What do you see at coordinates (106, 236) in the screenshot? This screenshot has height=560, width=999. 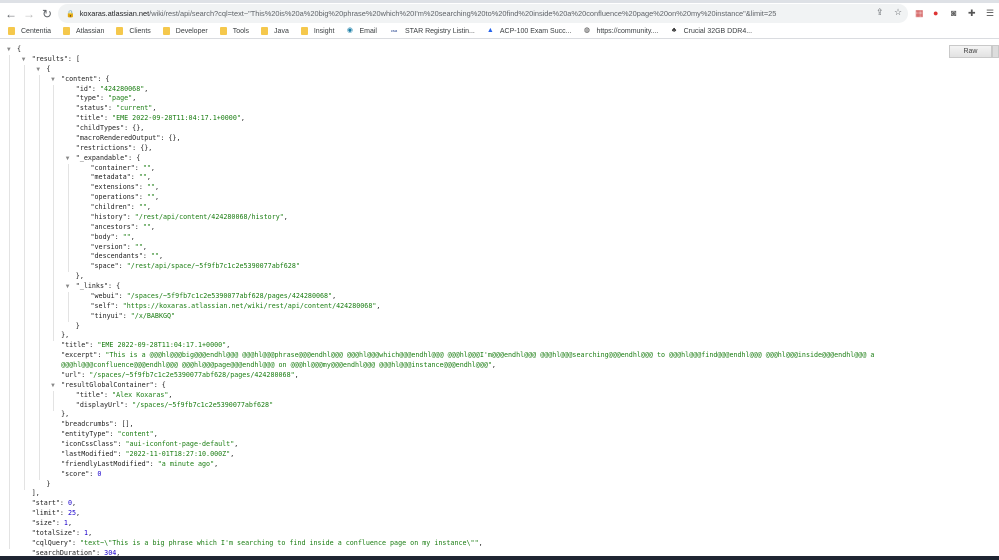 I see `json-key: "body":` at bounding box center [106, 236].